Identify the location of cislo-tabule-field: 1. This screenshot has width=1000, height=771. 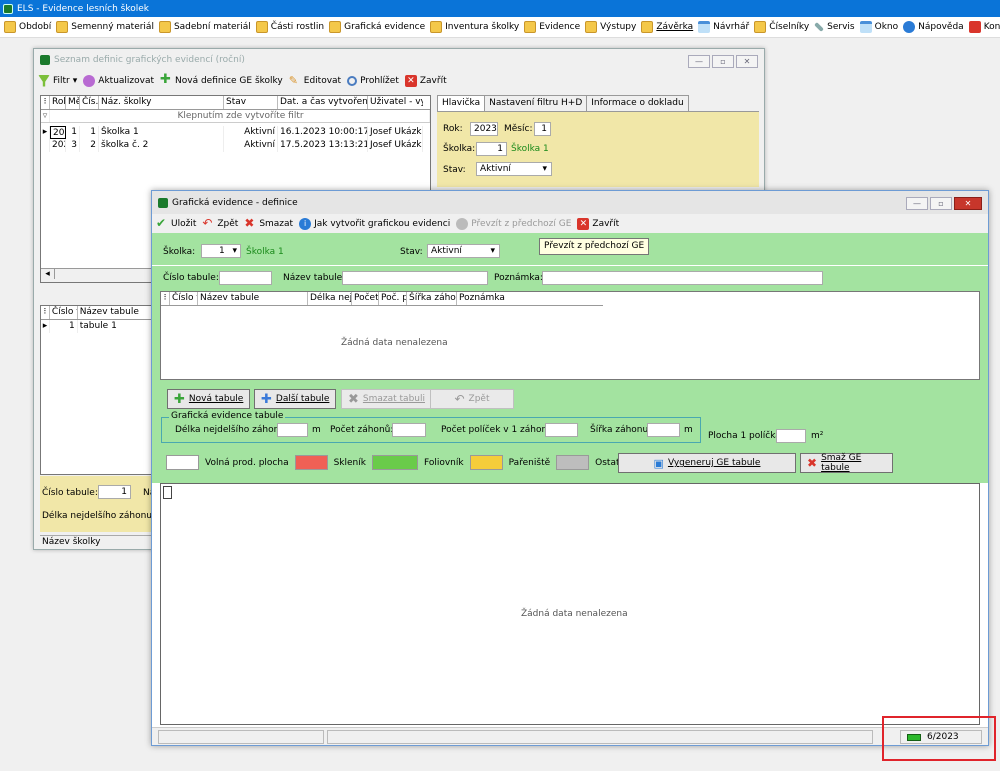
(114, 492).